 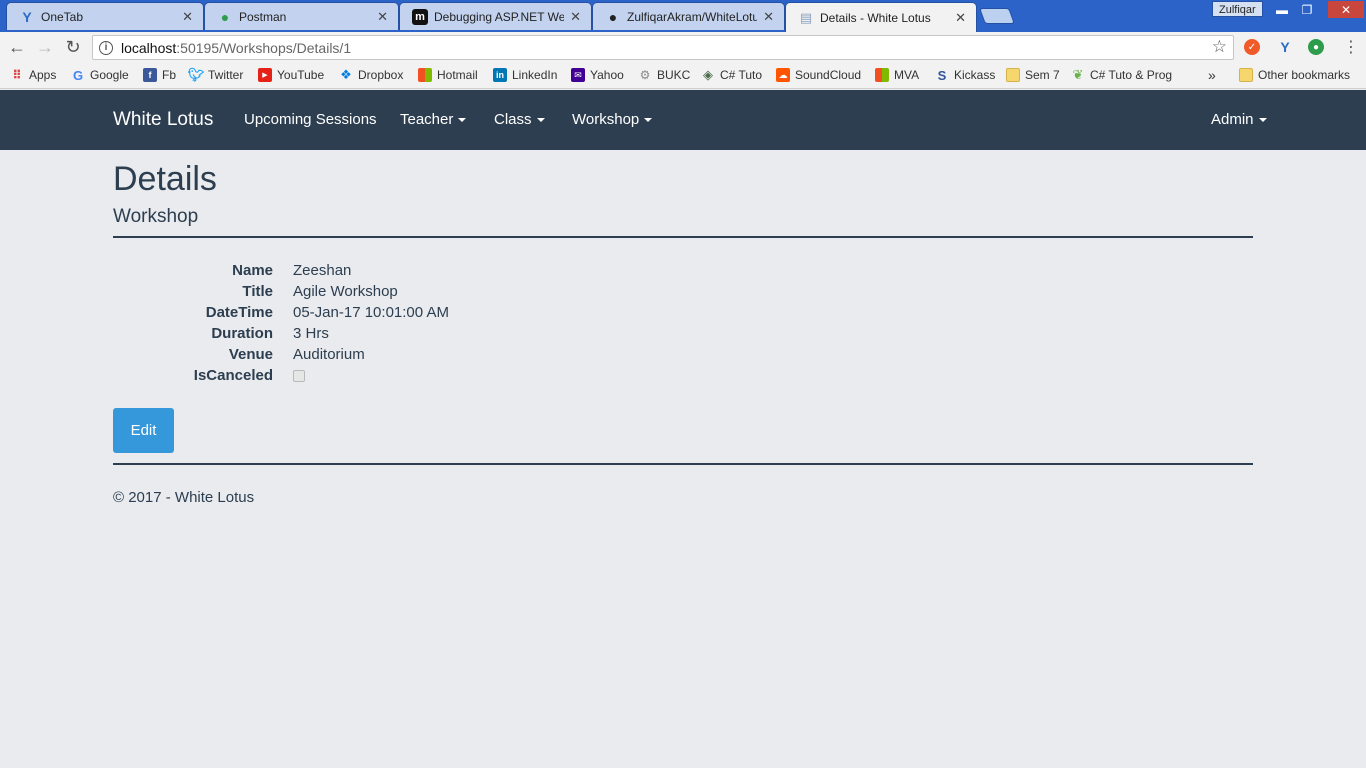 What do you see at coordinates (500, 75) in the screenshot?
I see `linkedin-icon: in` at bounding box center [500, 75].